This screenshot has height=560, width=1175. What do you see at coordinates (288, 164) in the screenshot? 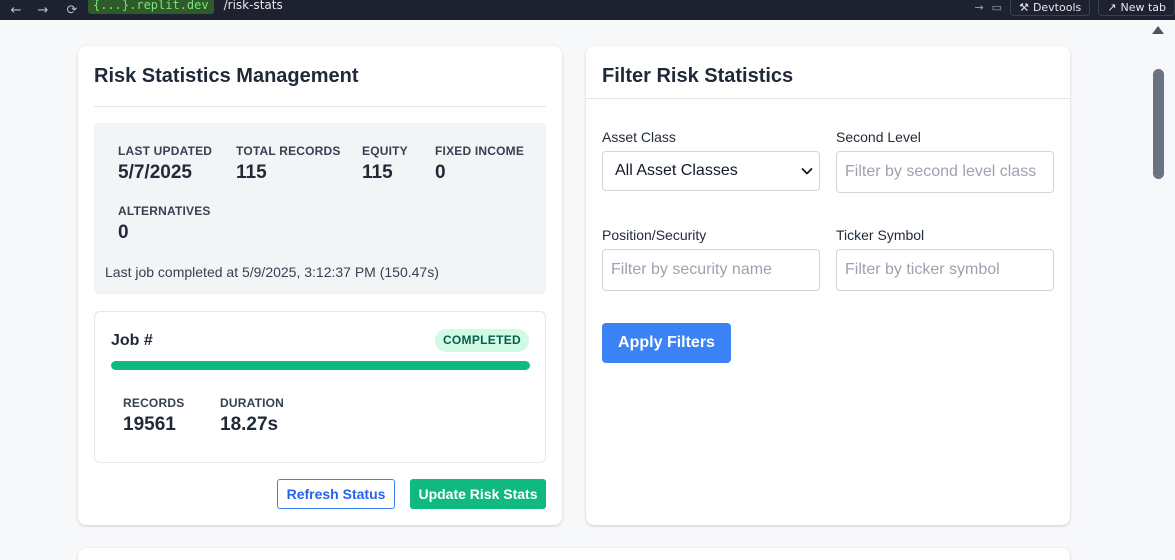
I see `stat-total-records: TOTAL RECORDS 115` at bounding box center [288, 164].